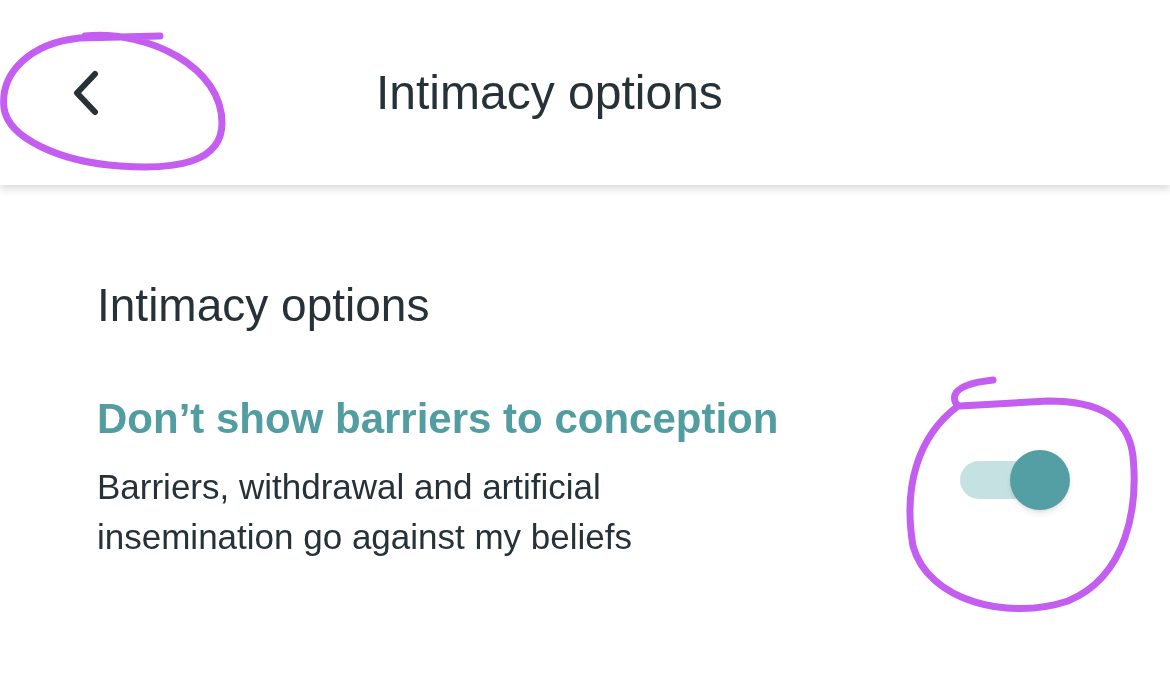 The height and width of the screenshot is (697, 1170). I want to click on setting-title: Don’t show barriers to conception, so click(438, 419).